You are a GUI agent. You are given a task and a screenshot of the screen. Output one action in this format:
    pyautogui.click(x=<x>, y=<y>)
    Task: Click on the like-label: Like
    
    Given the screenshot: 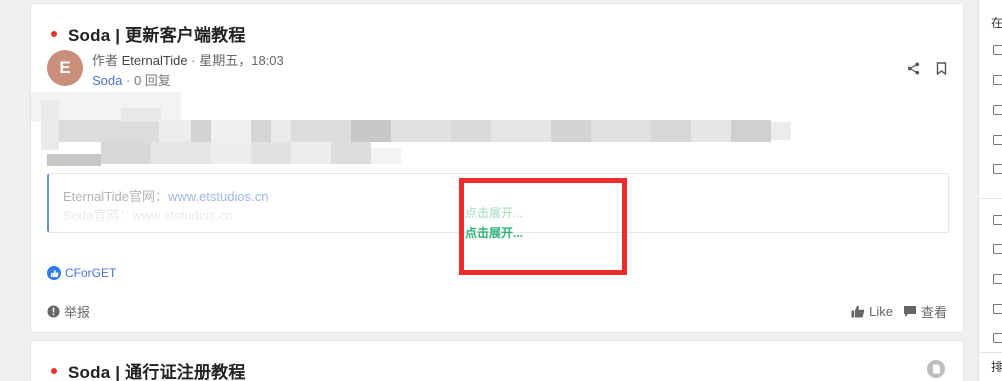 What is the action you would take?
    pyautogui.click(x=881, y=311)
    